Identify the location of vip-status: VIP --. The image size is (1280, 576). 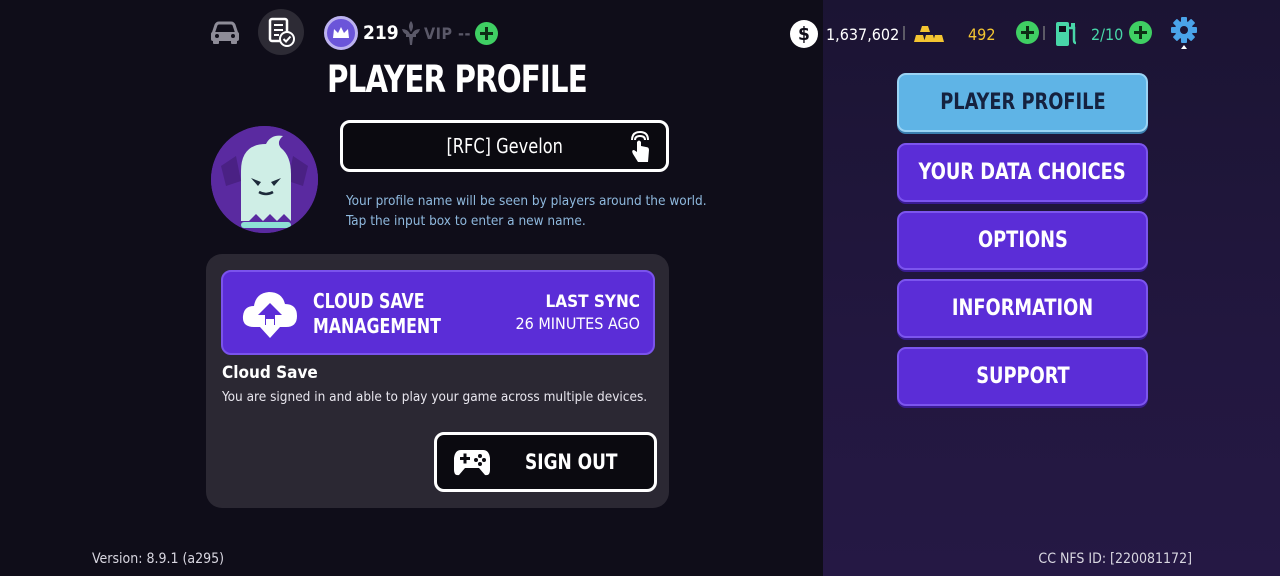
(447, 33).